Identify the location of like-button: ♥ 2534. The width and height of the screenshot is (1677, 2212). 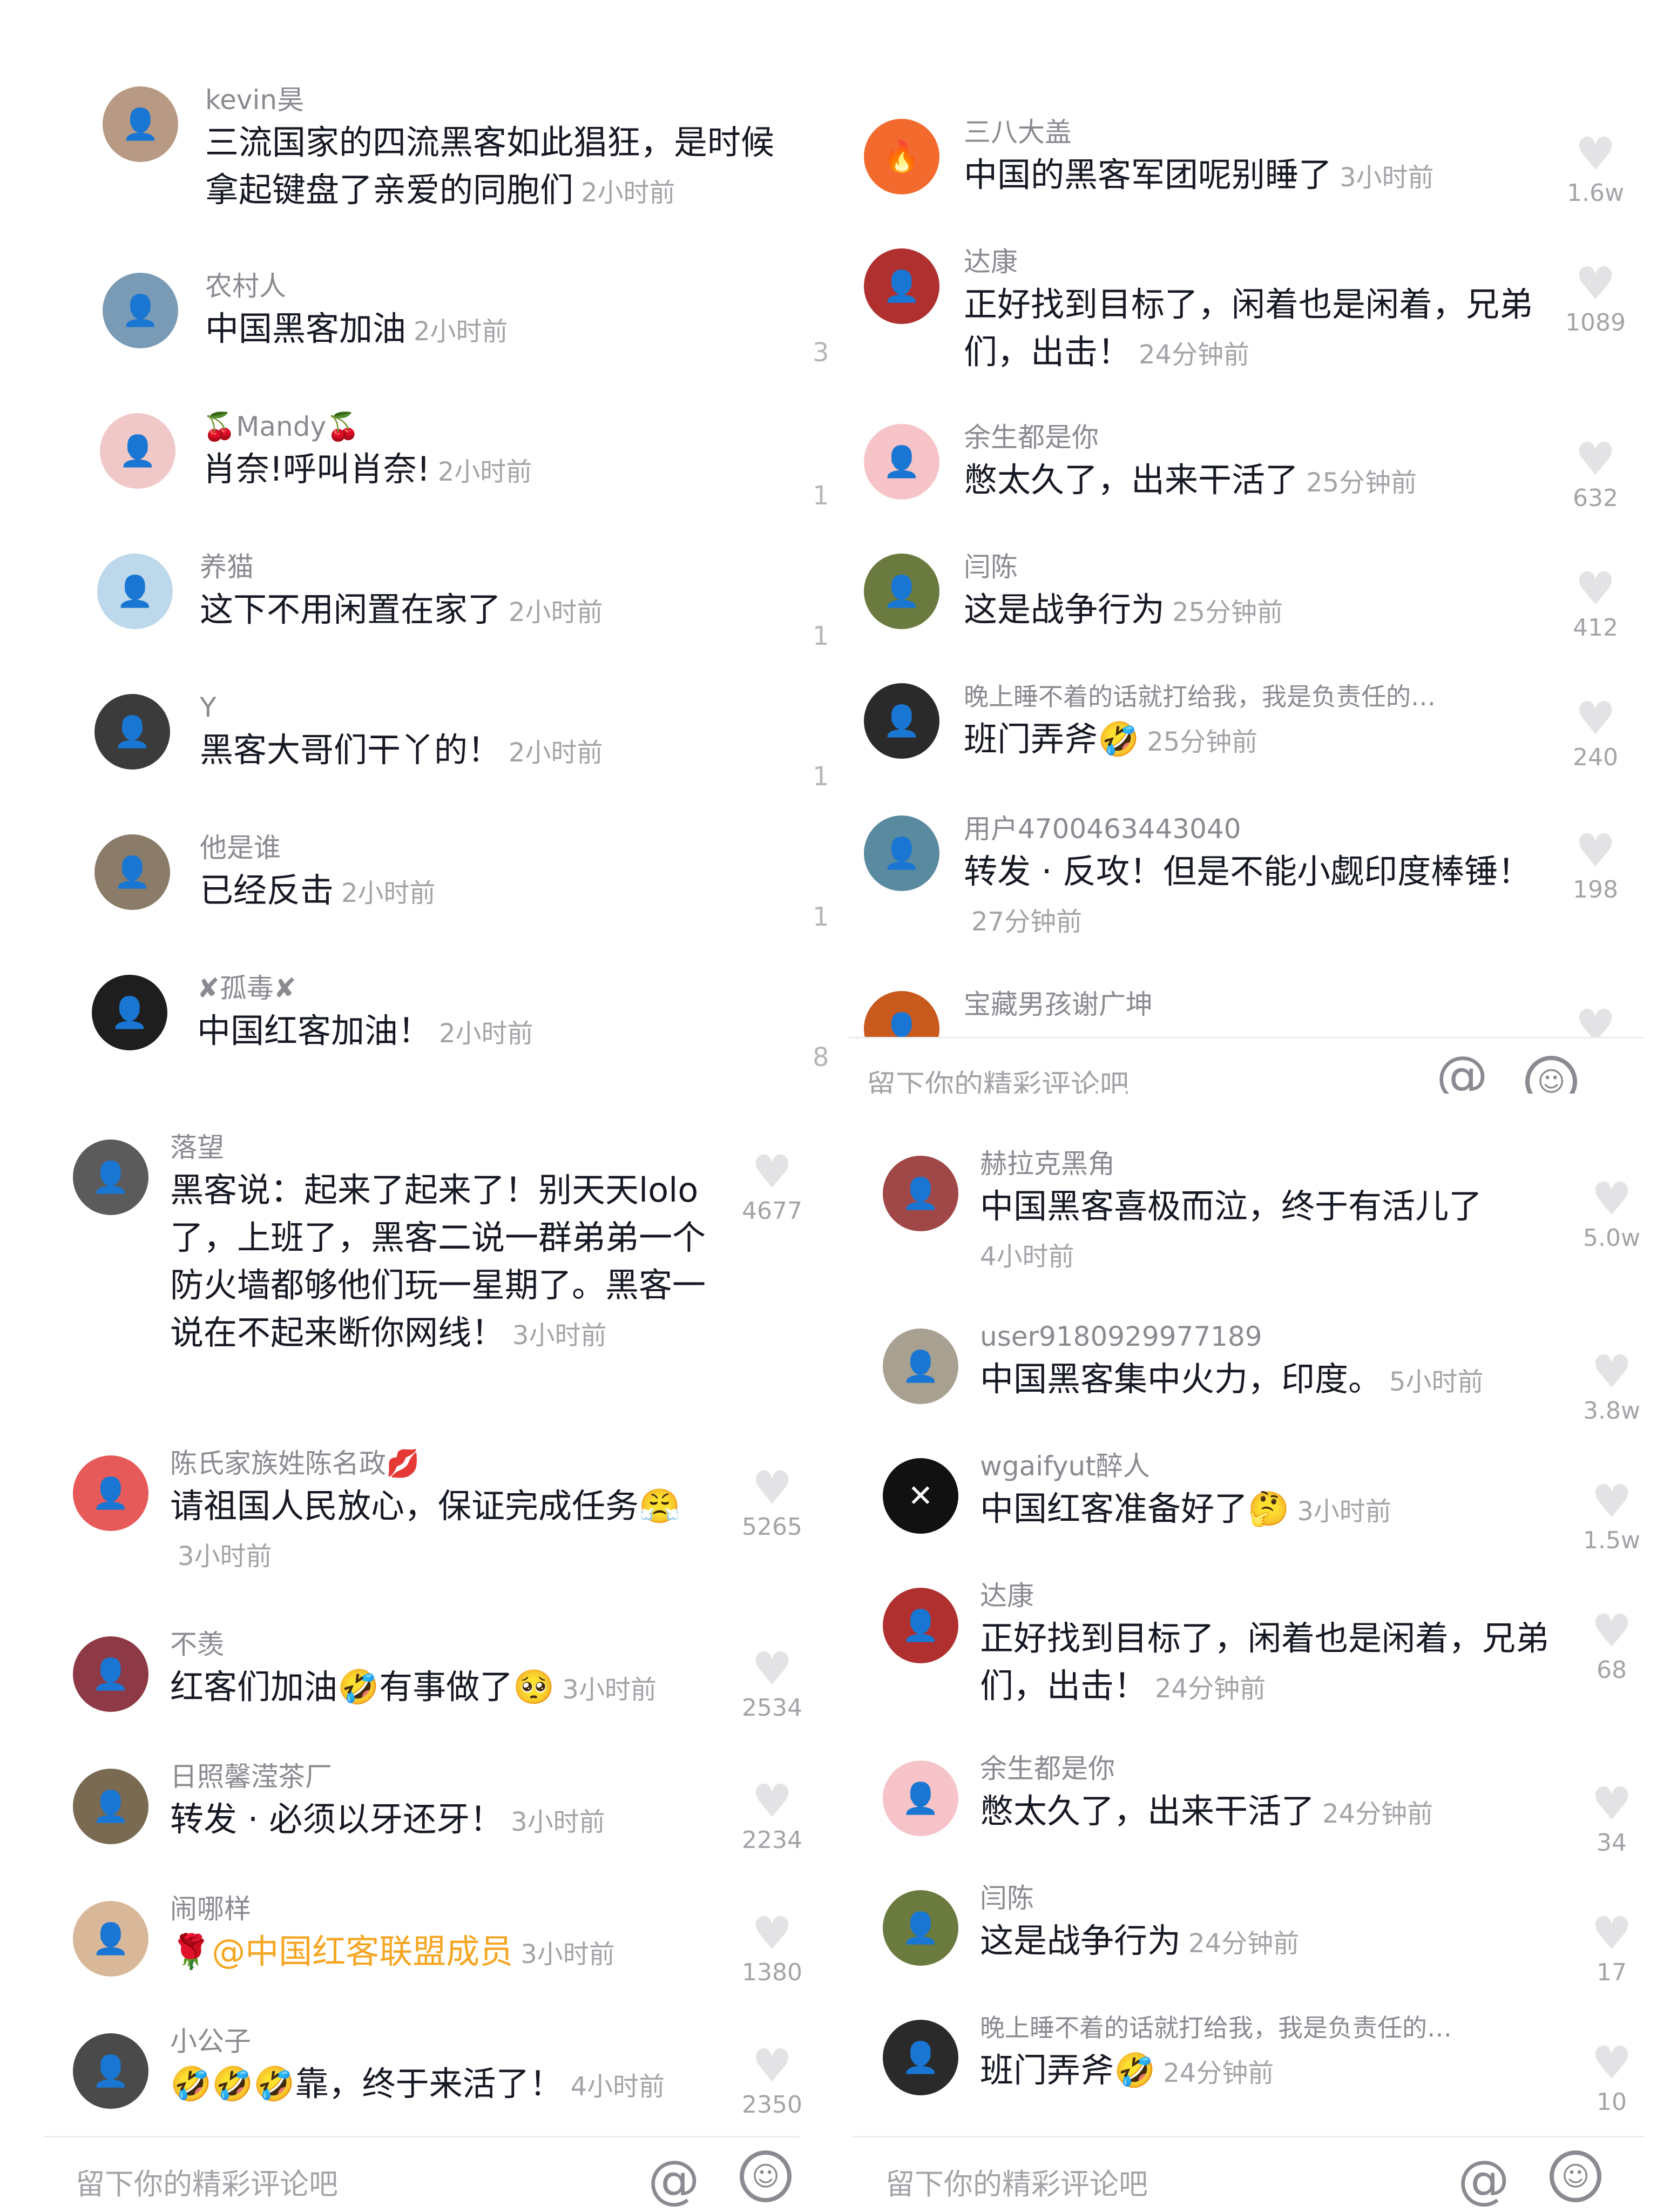
(772, 1683).